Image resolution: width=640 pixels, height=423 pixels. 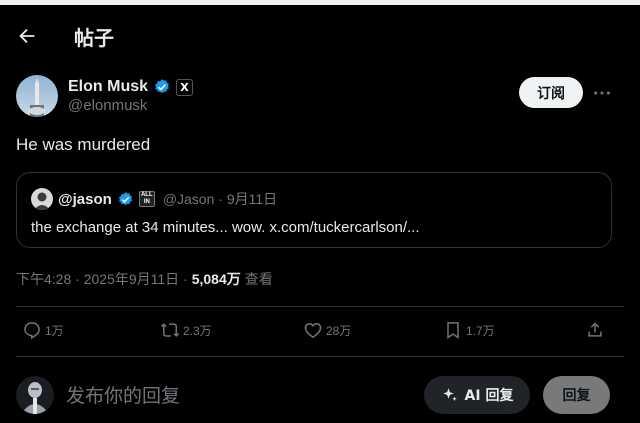 What do you see at coordinates (27, 36) in the screenshot?
I see `back-arrow-icon` at bounding box center [27, 36].